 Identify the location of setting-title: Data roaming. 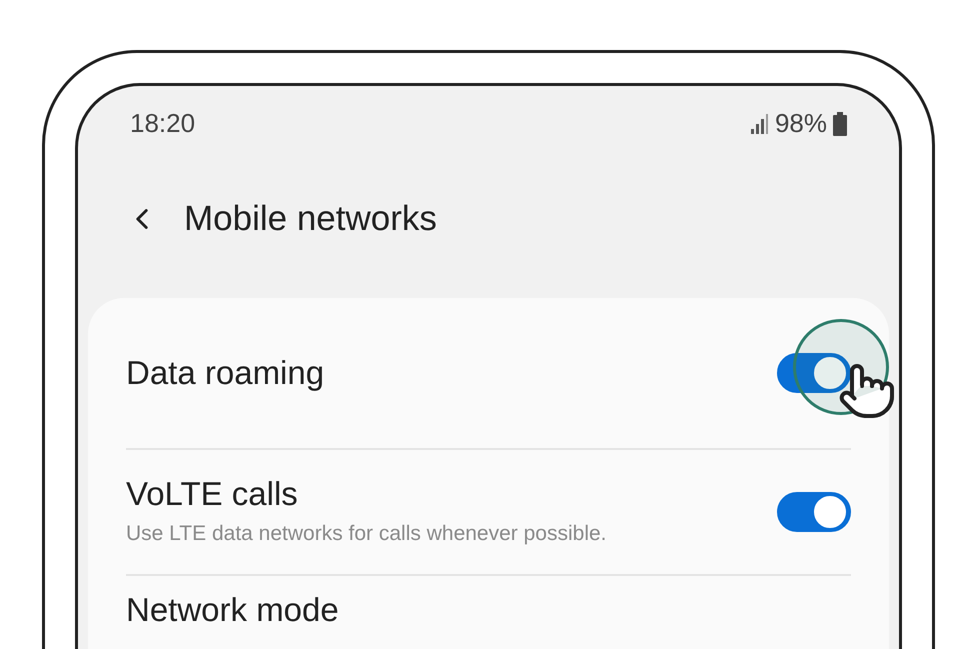
(225, 372).